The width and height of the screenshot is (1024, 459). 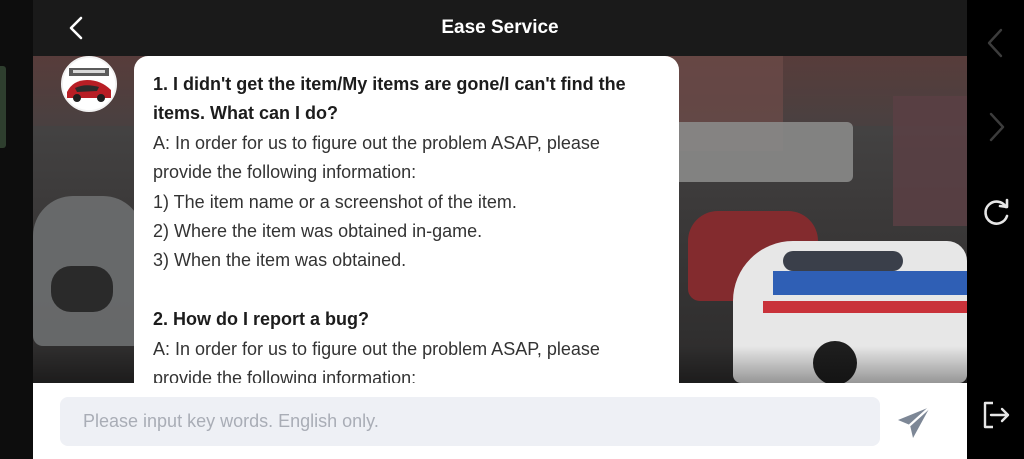 I want to click on reload-button, so click(x=996, y=213).